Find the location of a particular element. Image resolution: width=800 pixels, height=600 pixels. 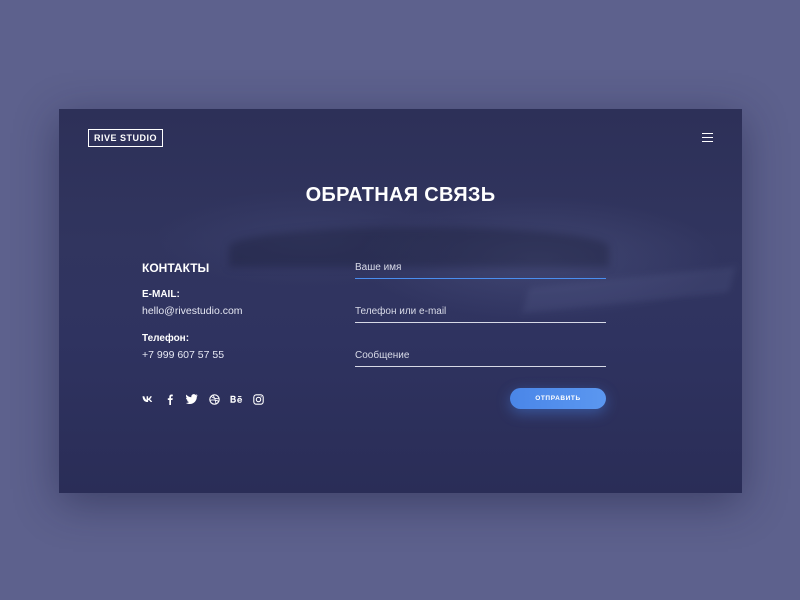

email-label: E-MAIL: is located at coordinates (161, 294).